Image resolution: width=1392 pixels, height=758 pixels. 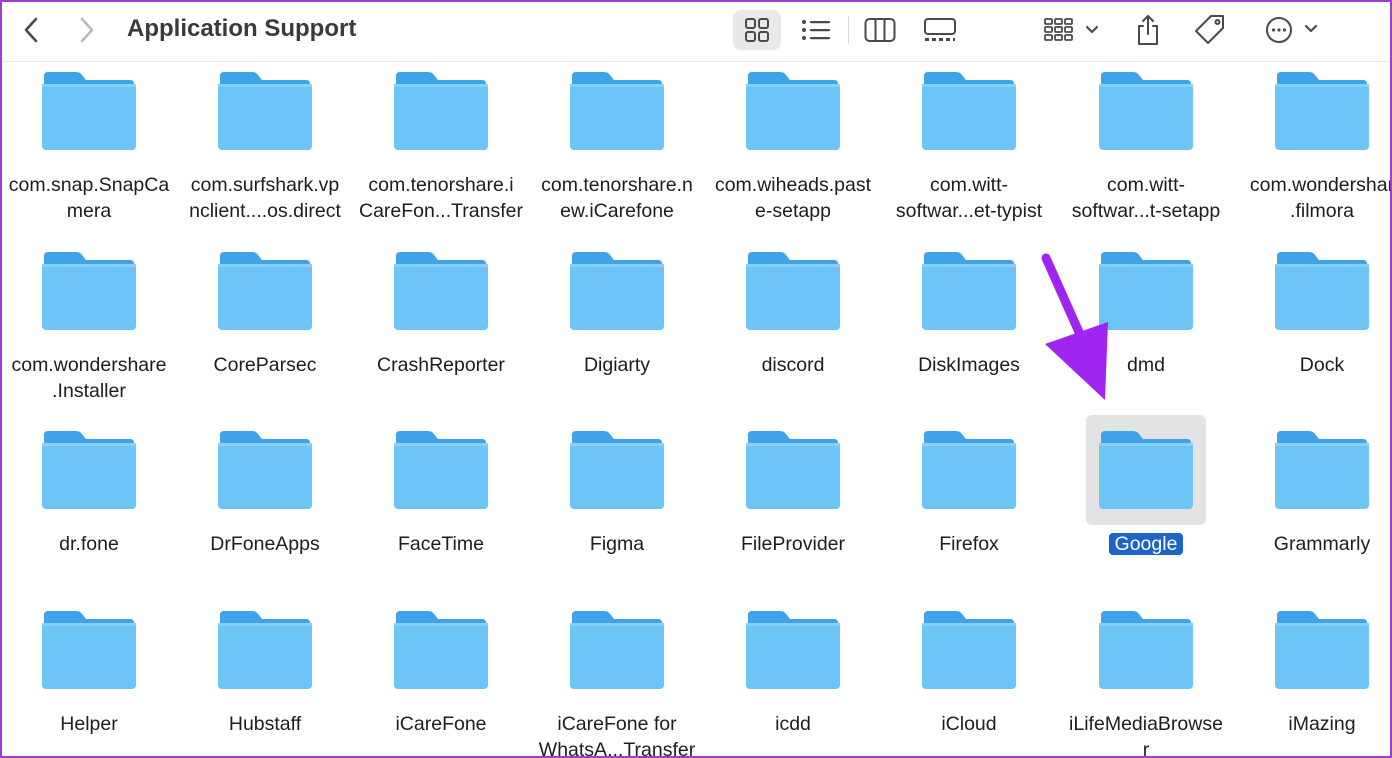 I want to click on folder-label: com.witt- softwar...t-setapp, so click(x=1146, y=198).